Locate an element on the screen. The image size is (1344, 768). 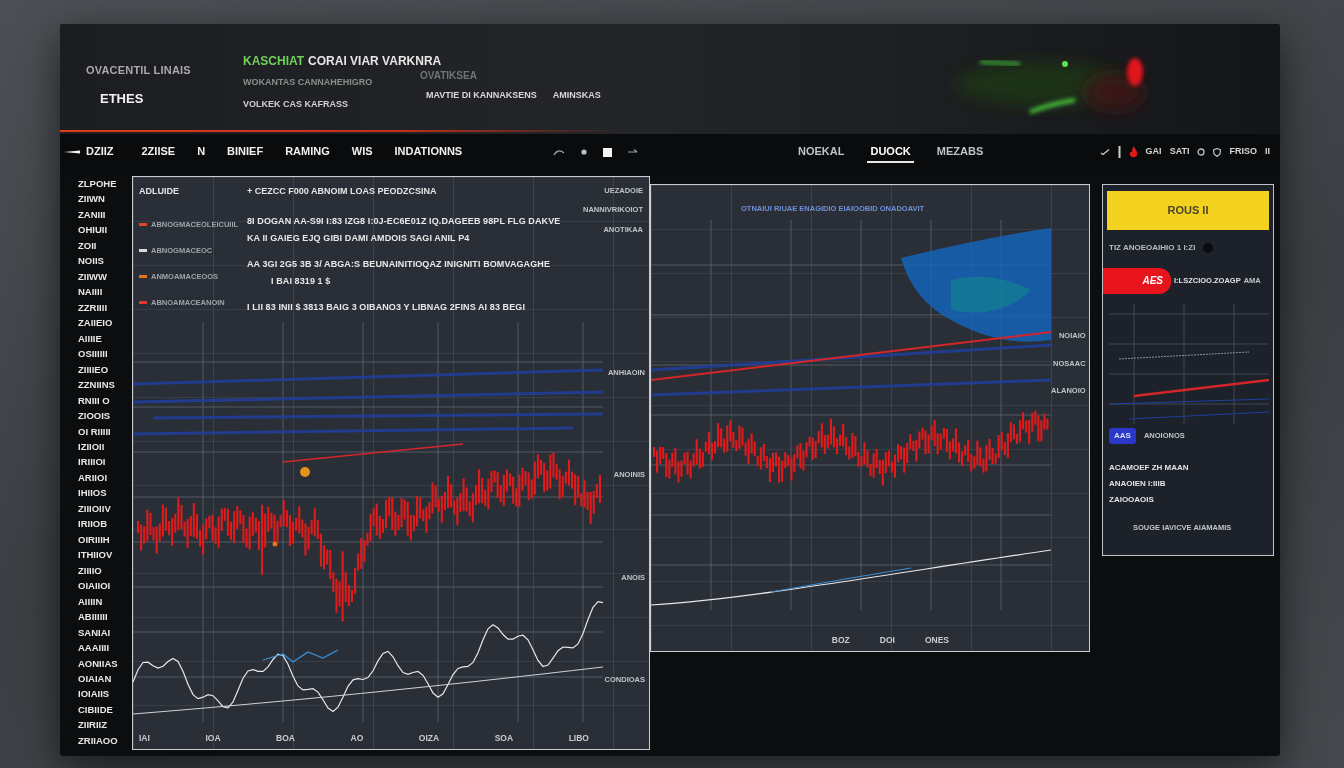
subtitle-text: WOKANTAS CANNAHEHIGRO is located at coordinates (308, 82).